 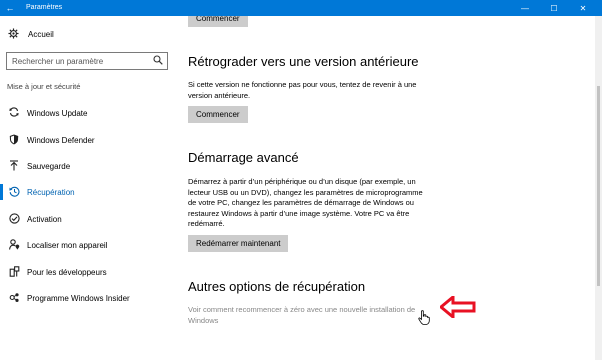 What do you see at coordinates (14, 113) in the screenshot?
I see `sync-icon` at bounding box center [14, 113].